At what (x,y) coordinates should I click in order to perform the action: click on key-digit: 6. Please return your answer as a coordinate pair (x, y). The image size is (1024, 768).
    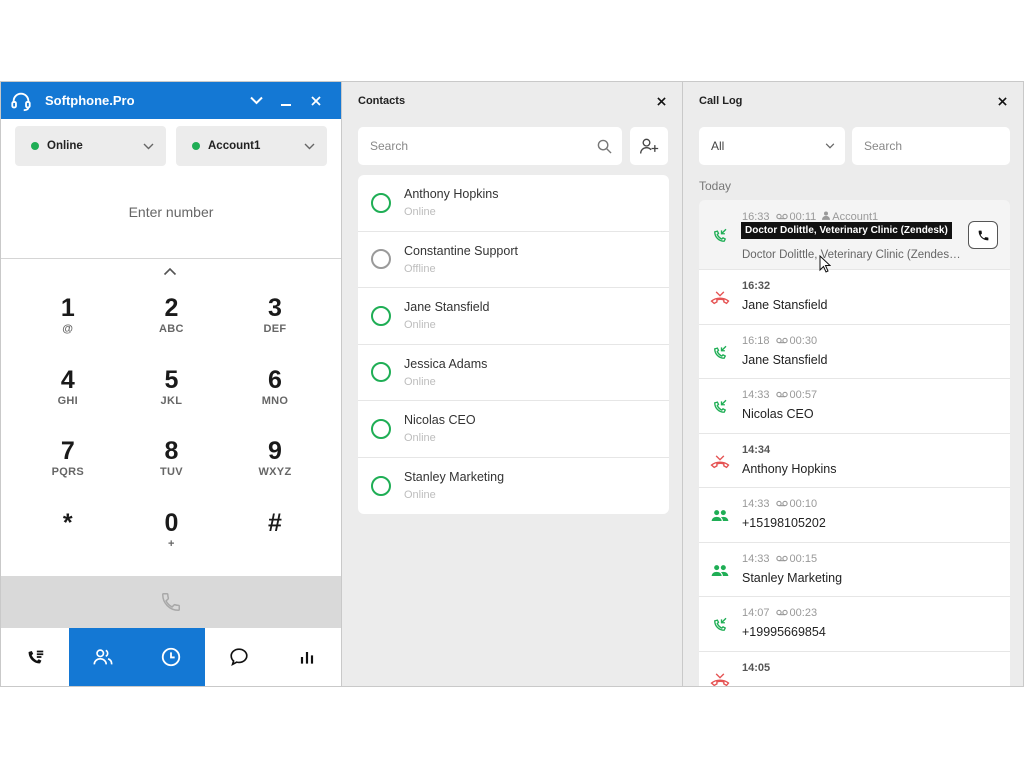
    Looking at the image, I should click on (275, 379).